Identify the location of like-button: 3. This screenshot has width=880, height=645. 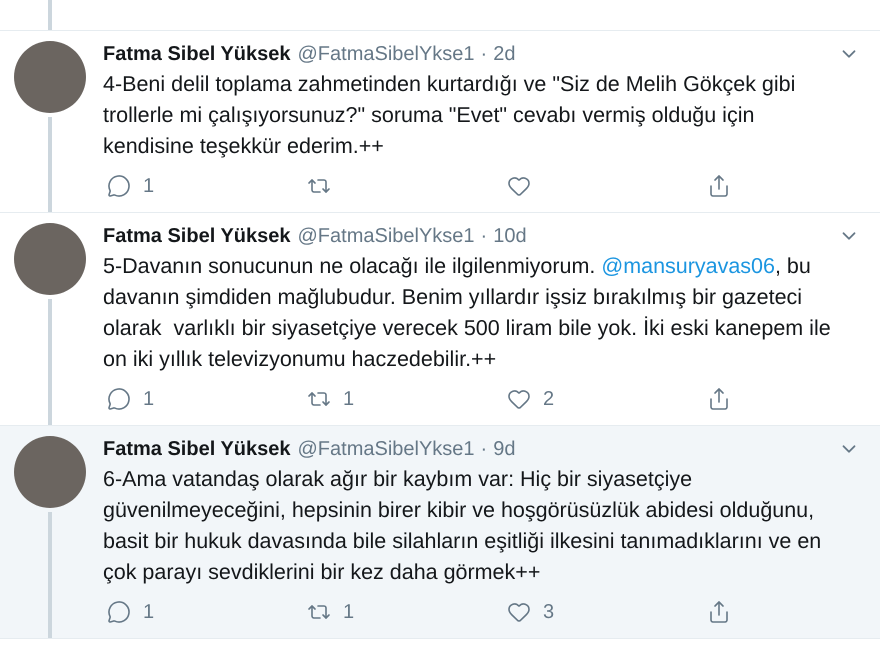
(530, 612).